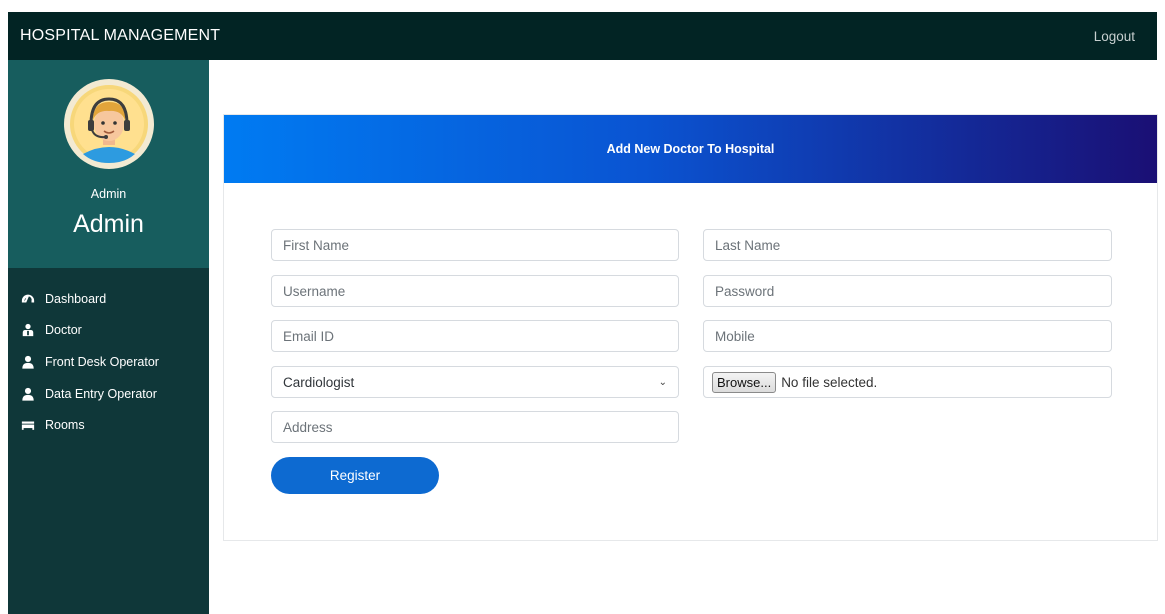 The width and height of the screenshot is (1165, 614). I want to click on admin-avatar-icon, so click(109, 124).